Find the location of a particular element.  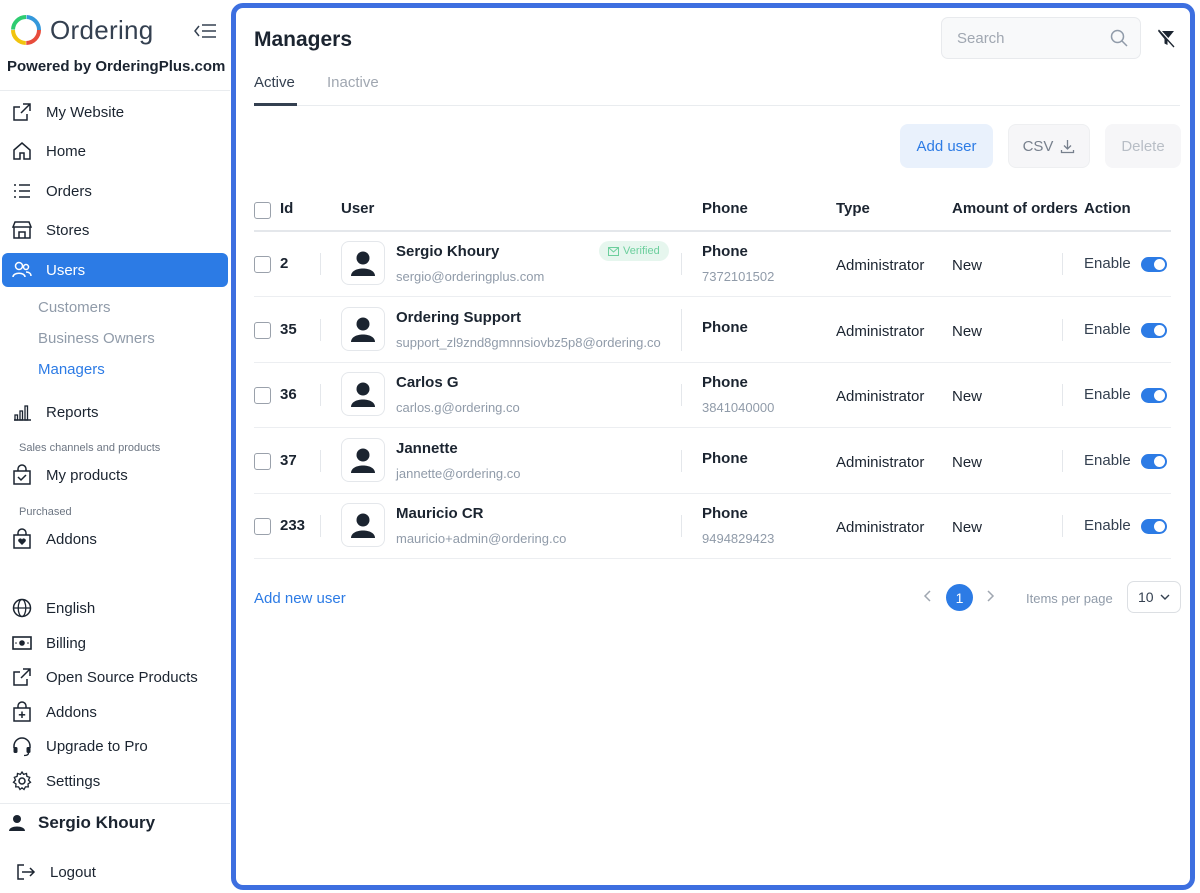

sidebar-item-my-website: My Website is located at coordinates (115, 112).